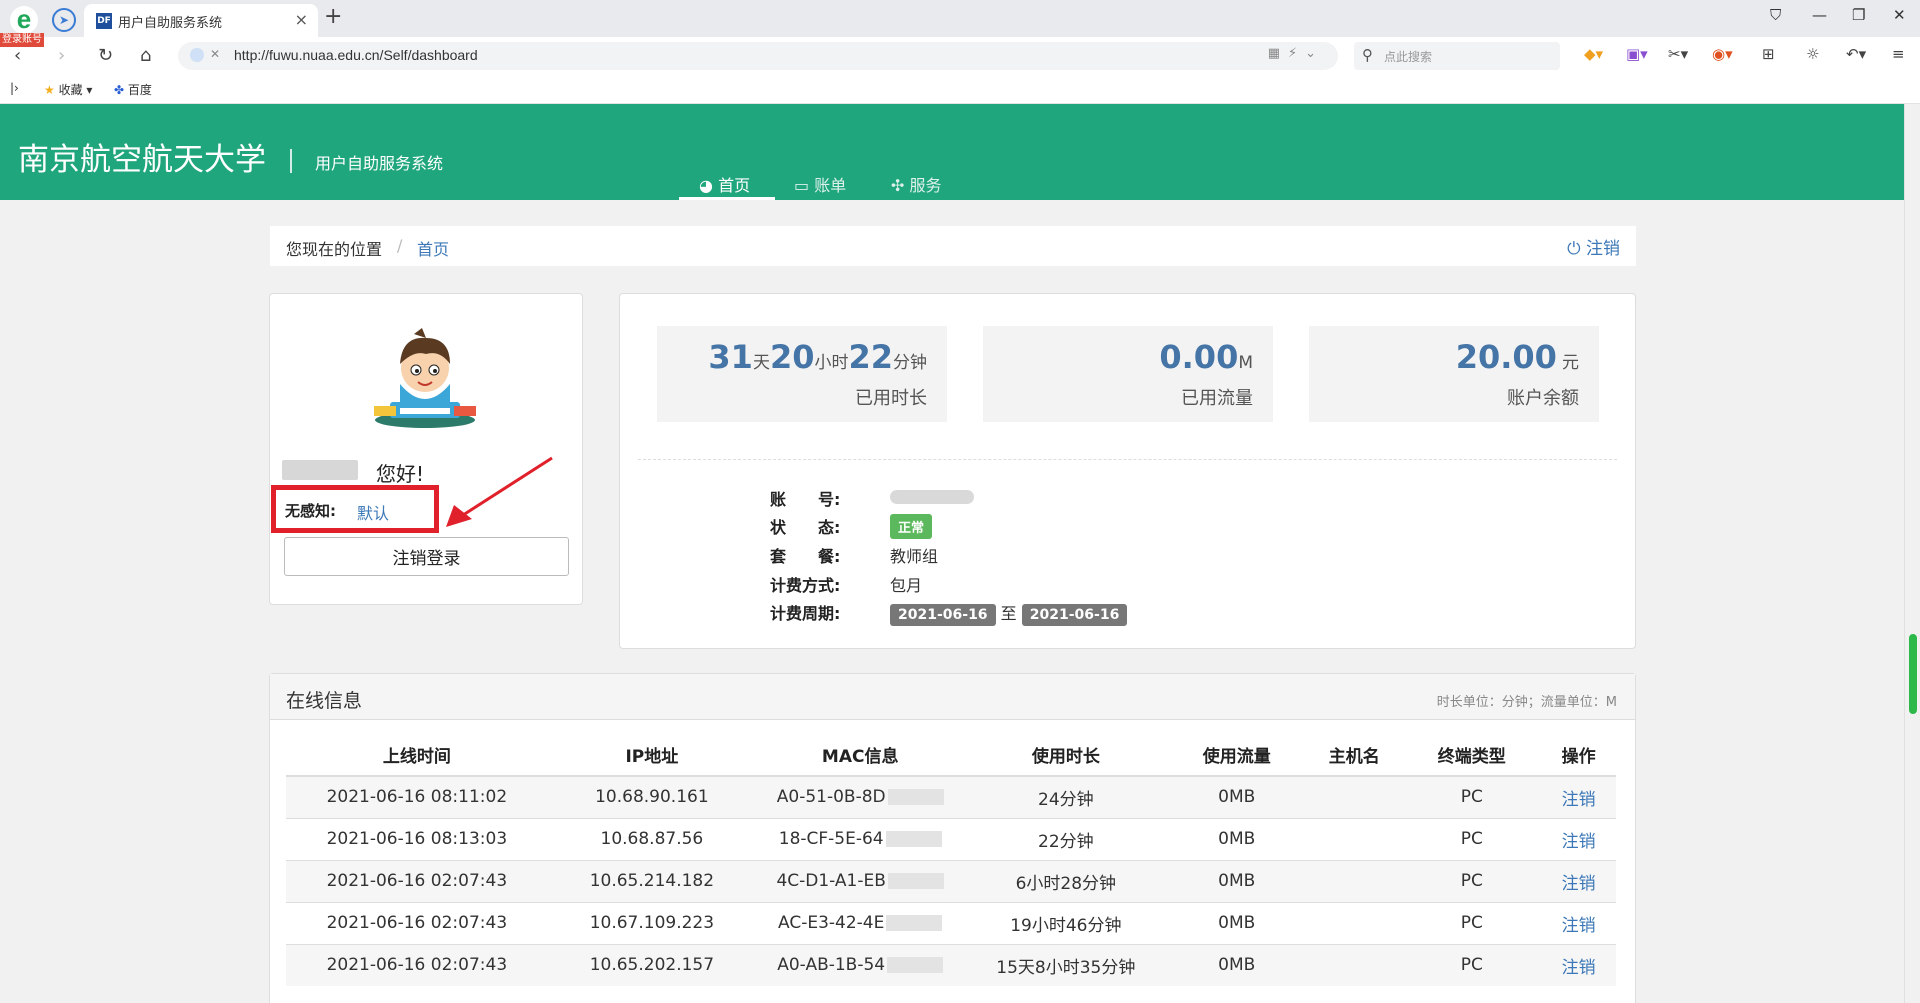  What do you see at coordinates (133, 89) in the screenshot?
I see `bookmark-baidu: ✤ 百度` at bounding box center [133, 89].